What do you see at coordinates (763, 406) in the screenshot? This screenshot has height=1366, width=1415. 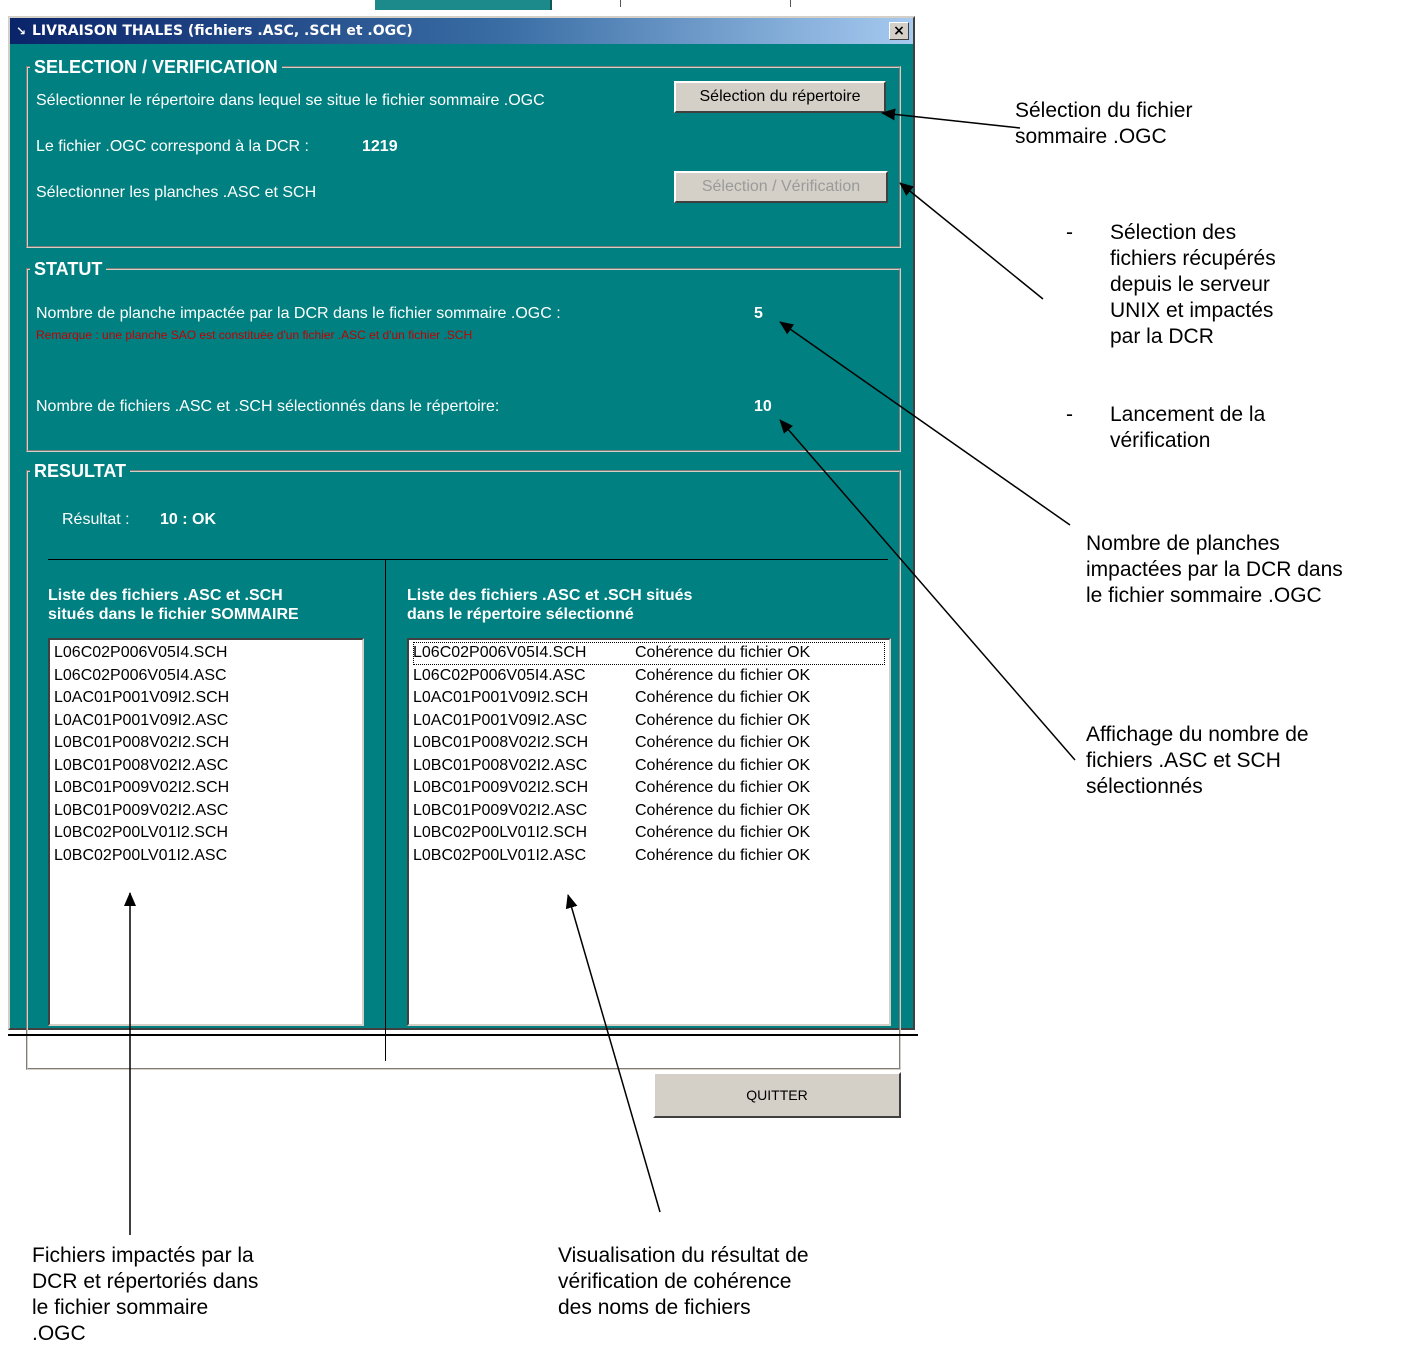 I see `fichiers-count-value: 10` at bounding box center [763, 406].